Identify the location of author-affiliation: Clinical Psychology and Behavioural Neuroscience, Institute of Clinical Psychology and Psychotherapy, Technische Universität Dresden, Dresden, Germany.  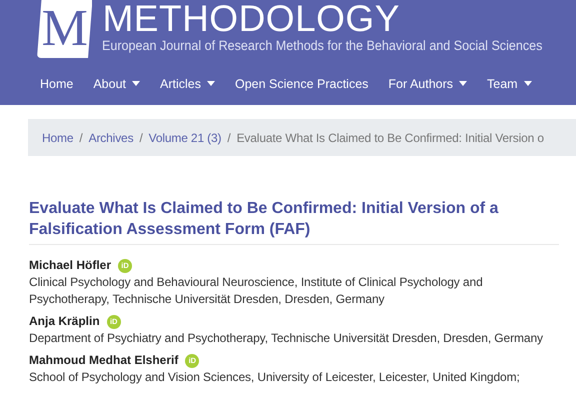
(256, 291).